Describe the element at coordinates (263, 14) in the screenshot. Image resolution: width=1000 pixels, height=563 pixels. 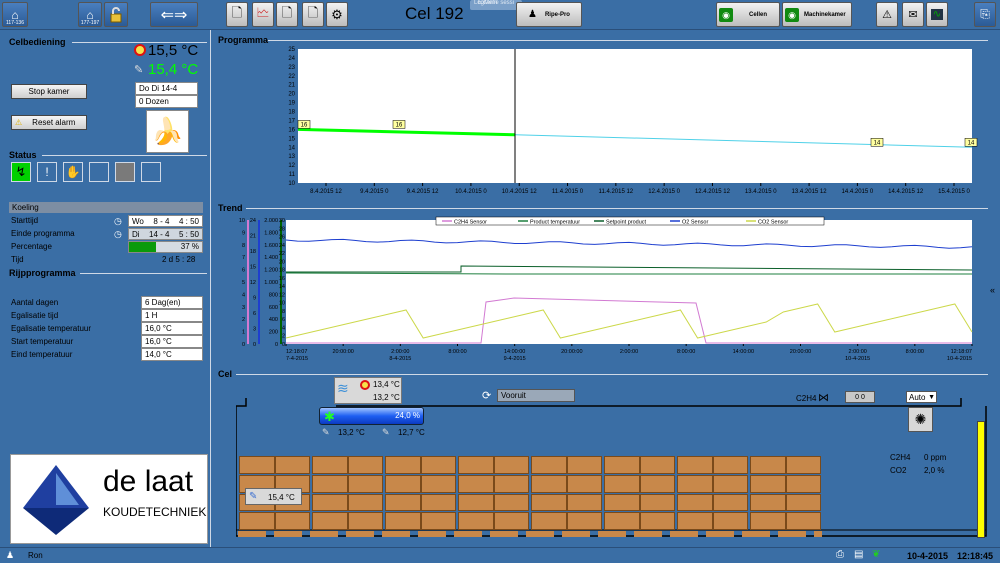
I see `chart-document-button: 🗠` at that location.